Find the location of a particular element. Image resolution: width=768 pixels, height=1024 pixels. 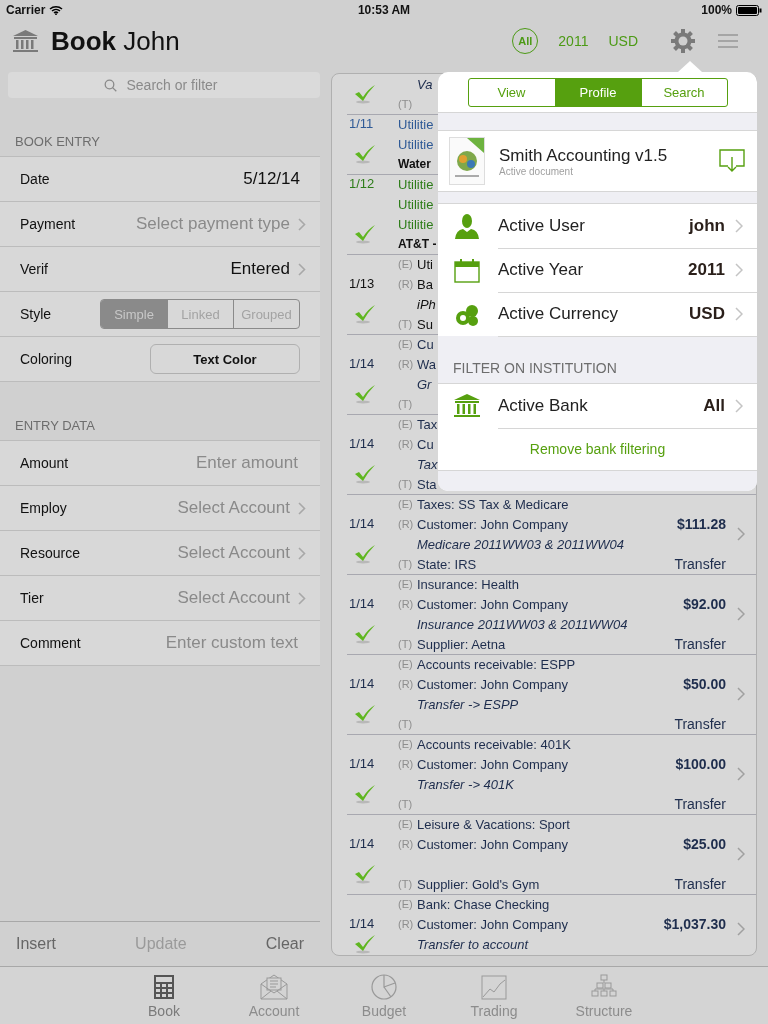

tab-item: Structure is located at coordinates (604, 995).